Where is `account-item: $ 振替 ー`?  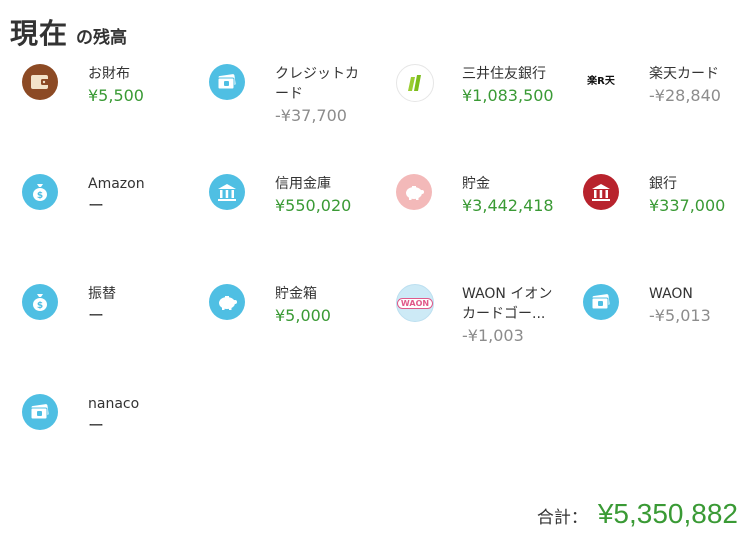 account-item: $ 振替 ー is located at coordinates (90, 332).